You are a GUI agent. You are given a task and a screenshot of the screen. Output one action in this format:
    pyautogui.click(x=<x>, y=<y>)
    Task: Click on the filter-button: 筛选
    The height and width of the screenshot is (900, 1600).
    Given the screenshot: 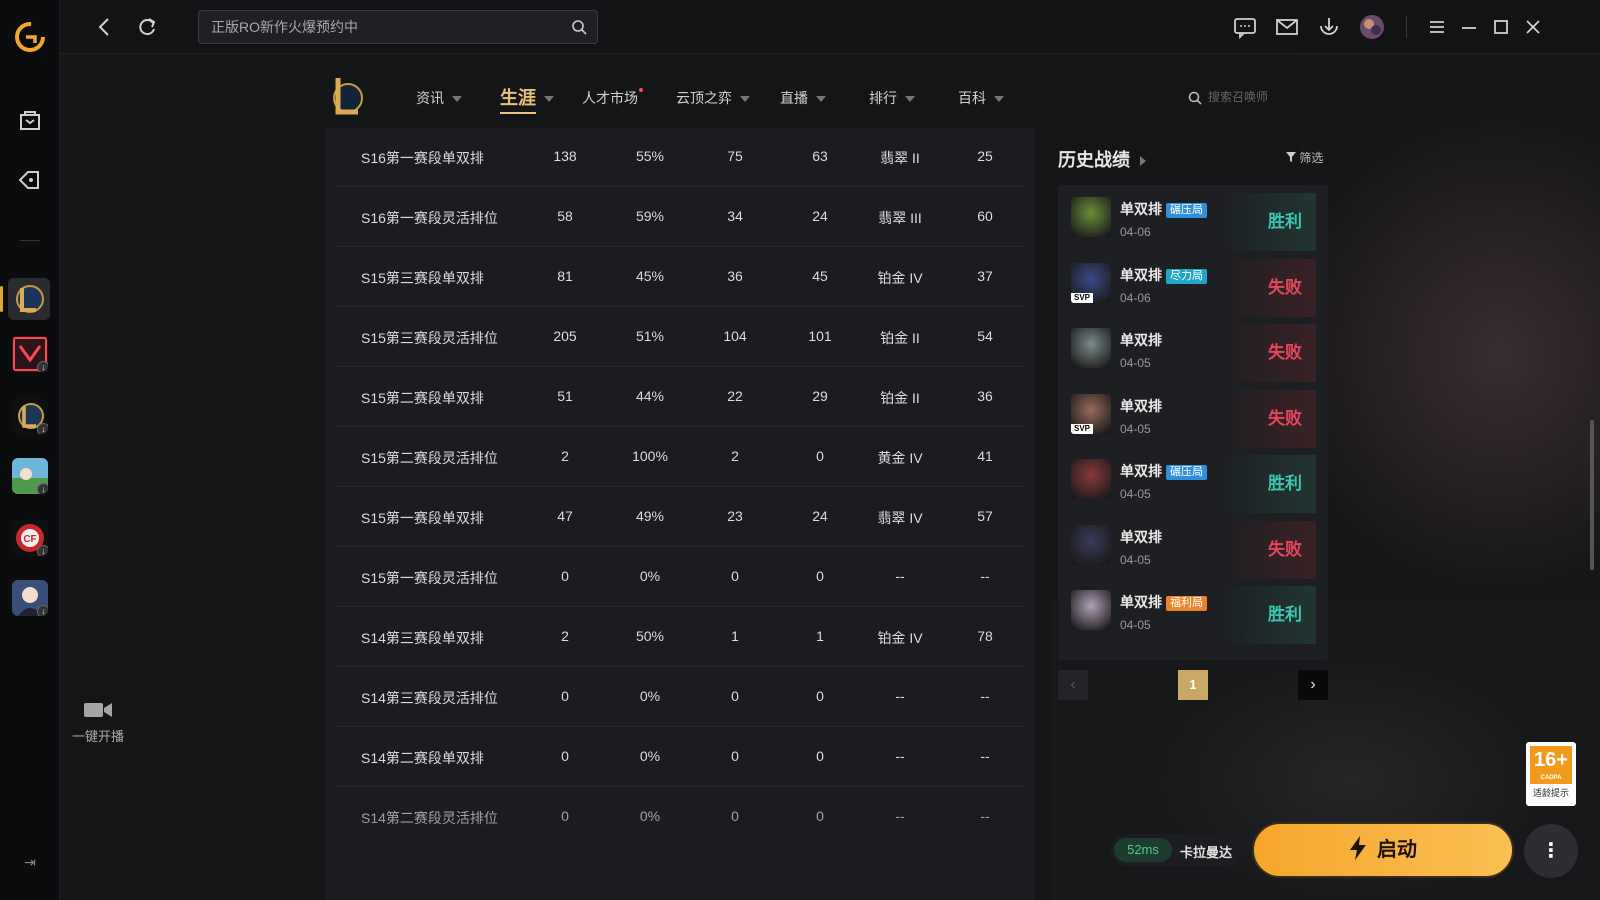 What is the action you would take?
    pyautogui.click(x=1304, y=157)
    